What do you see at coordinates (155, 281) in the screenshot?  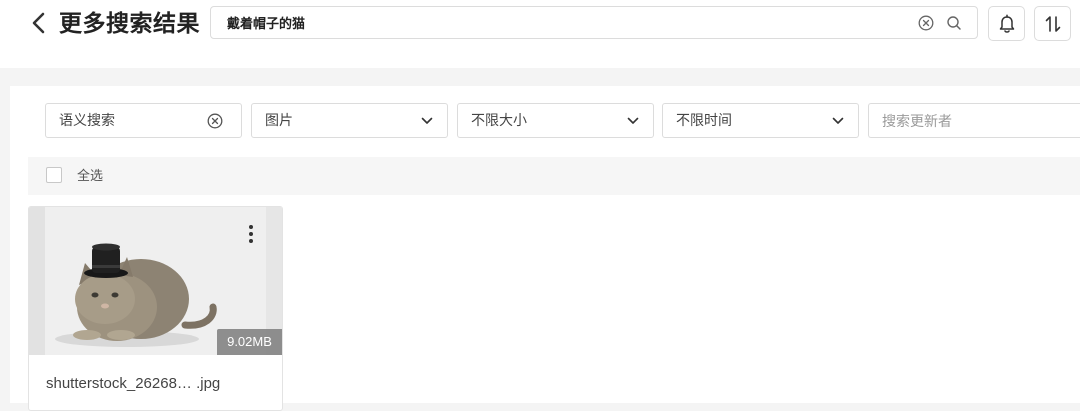 I see `image-thumbnail: 9.02MB` at bounding box center [155, 281].